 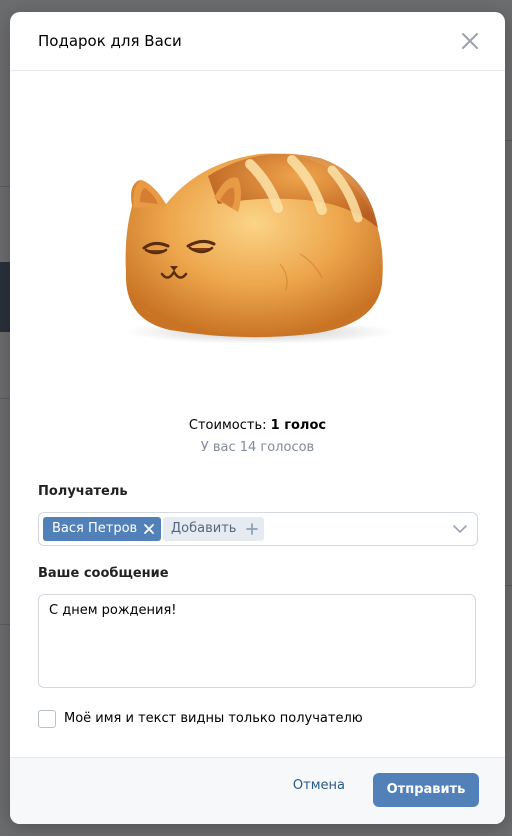 I want to click on votes-balance: У вас 14 голосов, so click(x=257, y=447).